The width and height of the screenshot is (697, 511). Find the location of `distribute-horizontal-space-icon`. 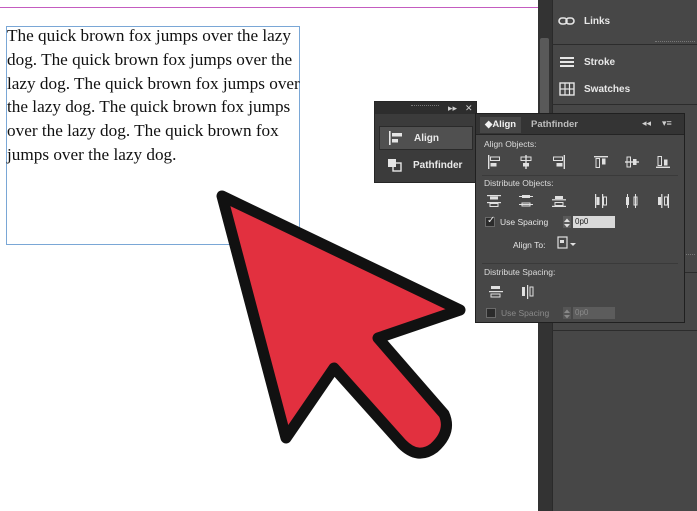

distribute-horizontal-space-icon is located at coordinates (528, 292).